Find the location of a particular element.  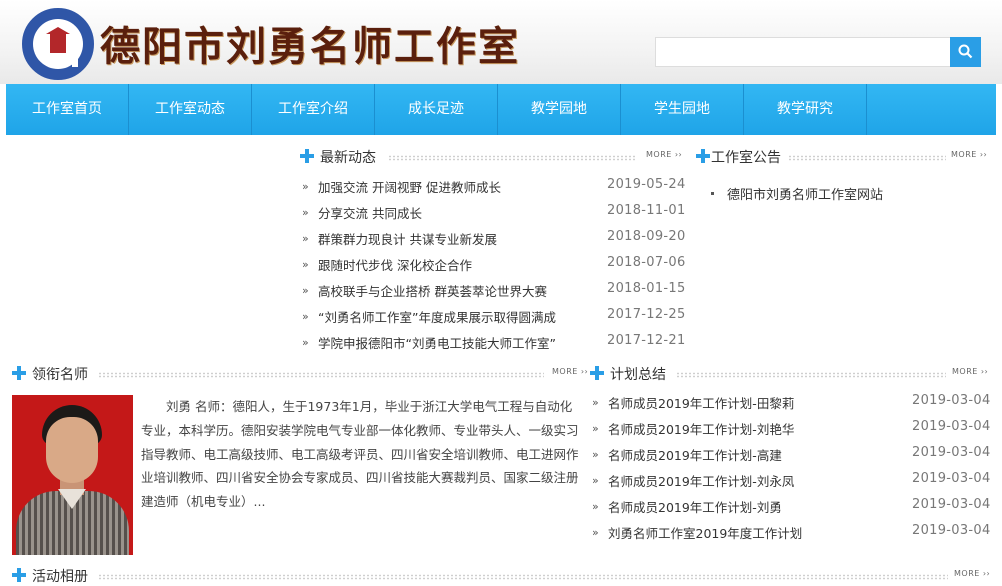

logo is located at coordinates (58, 44).